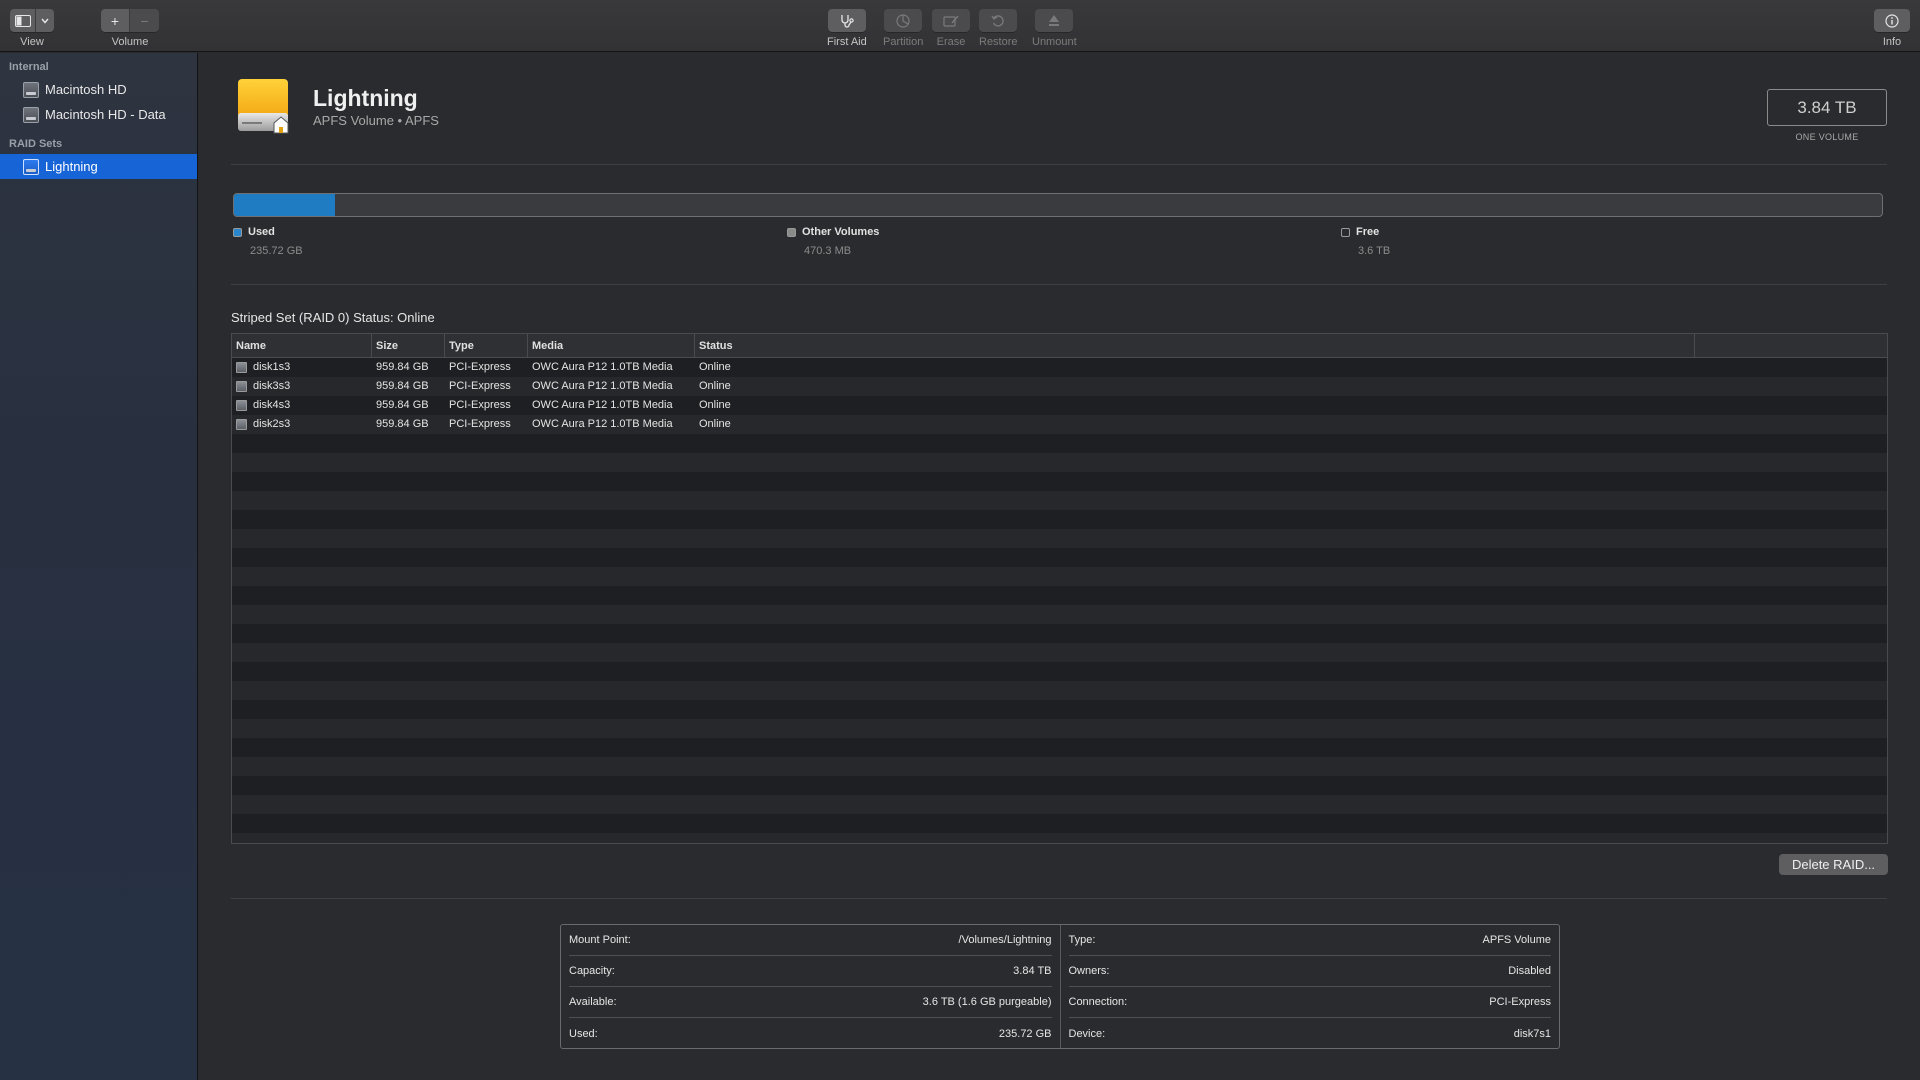 This screenshot has height=1080, width=1920. I want to click on info-key: Capacity:, so click(592, 971).